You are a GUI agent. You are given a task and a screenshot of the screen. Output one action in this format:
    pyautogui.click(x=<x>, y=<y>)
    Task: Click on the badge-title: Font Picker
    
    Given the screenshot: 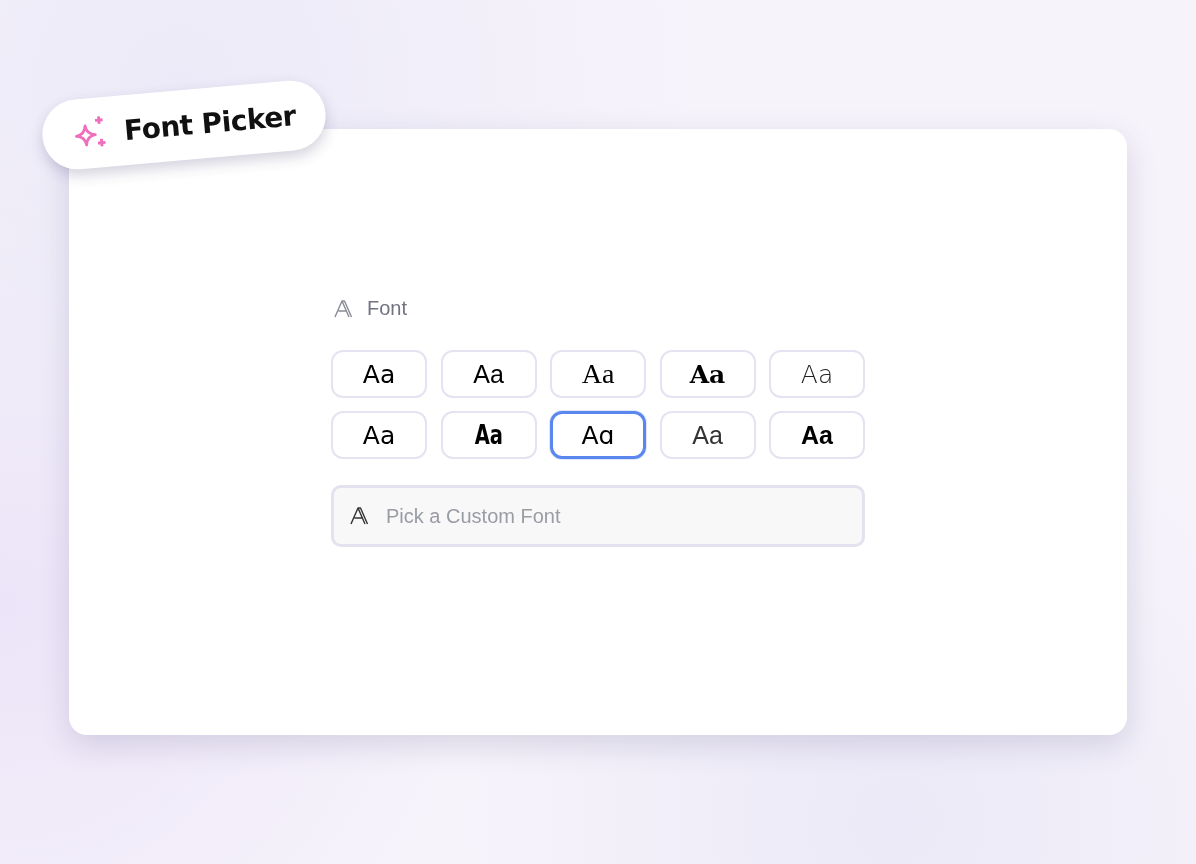 What is the action you would take?
    pyautogui.click(x=210, y=122)
    